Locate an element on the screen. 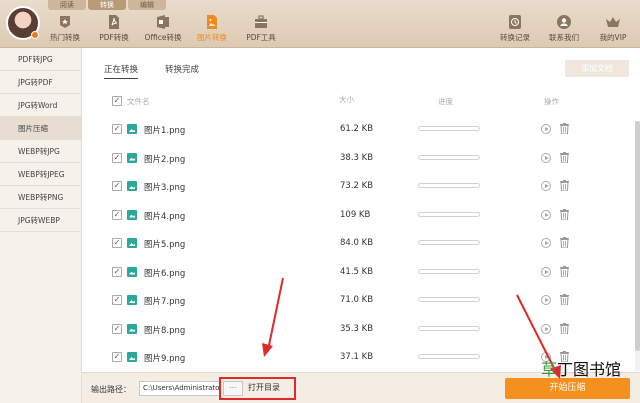  tool-history: 转换记录 is located at coordinates (515, 29).